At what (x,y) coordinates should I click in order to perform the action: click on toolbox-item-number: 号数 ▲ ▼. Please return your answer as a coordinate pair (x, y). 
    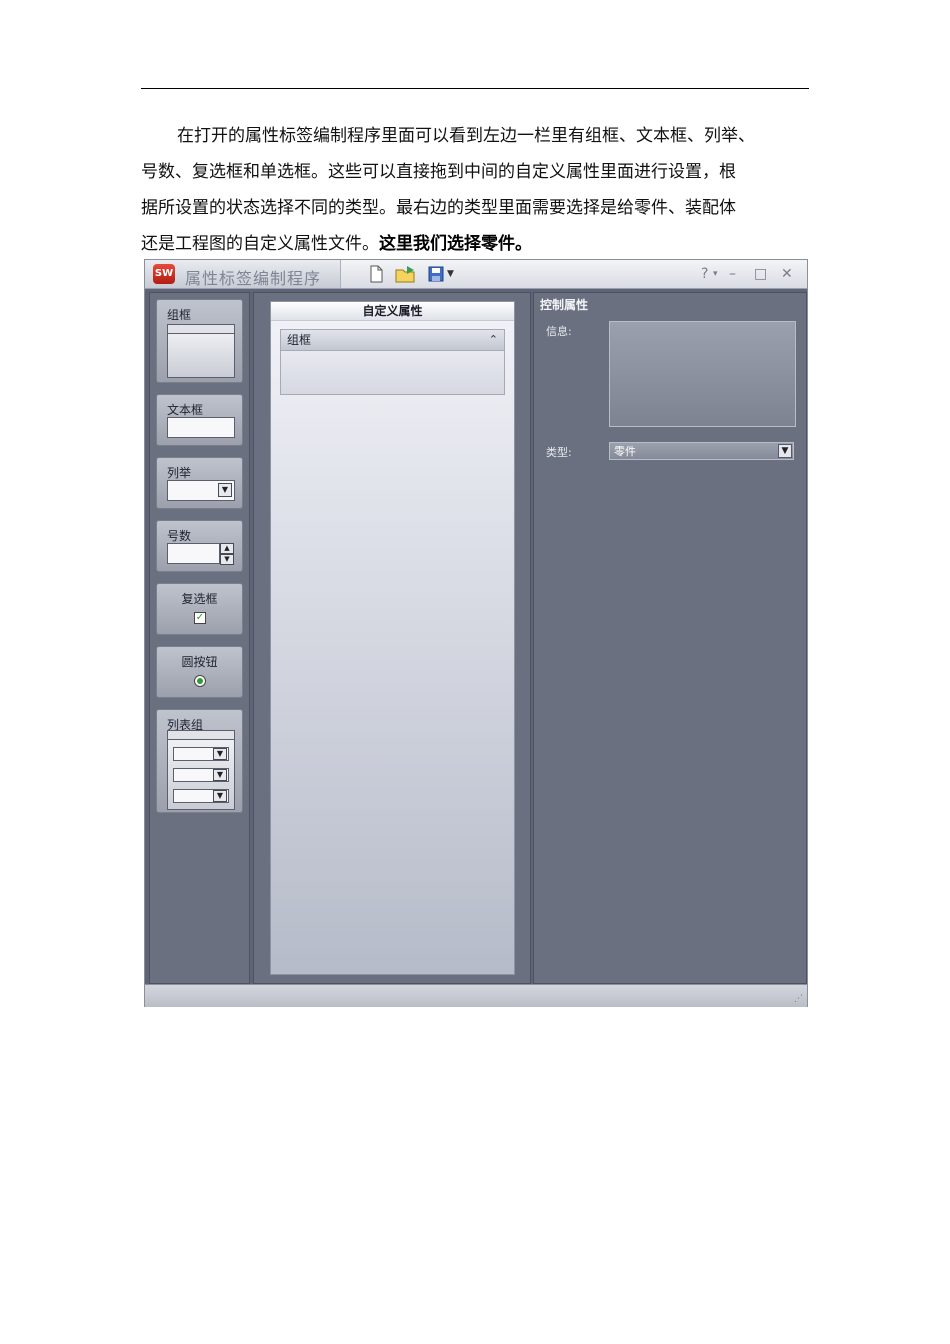
    Looking at the image, I should click on (199, 546).